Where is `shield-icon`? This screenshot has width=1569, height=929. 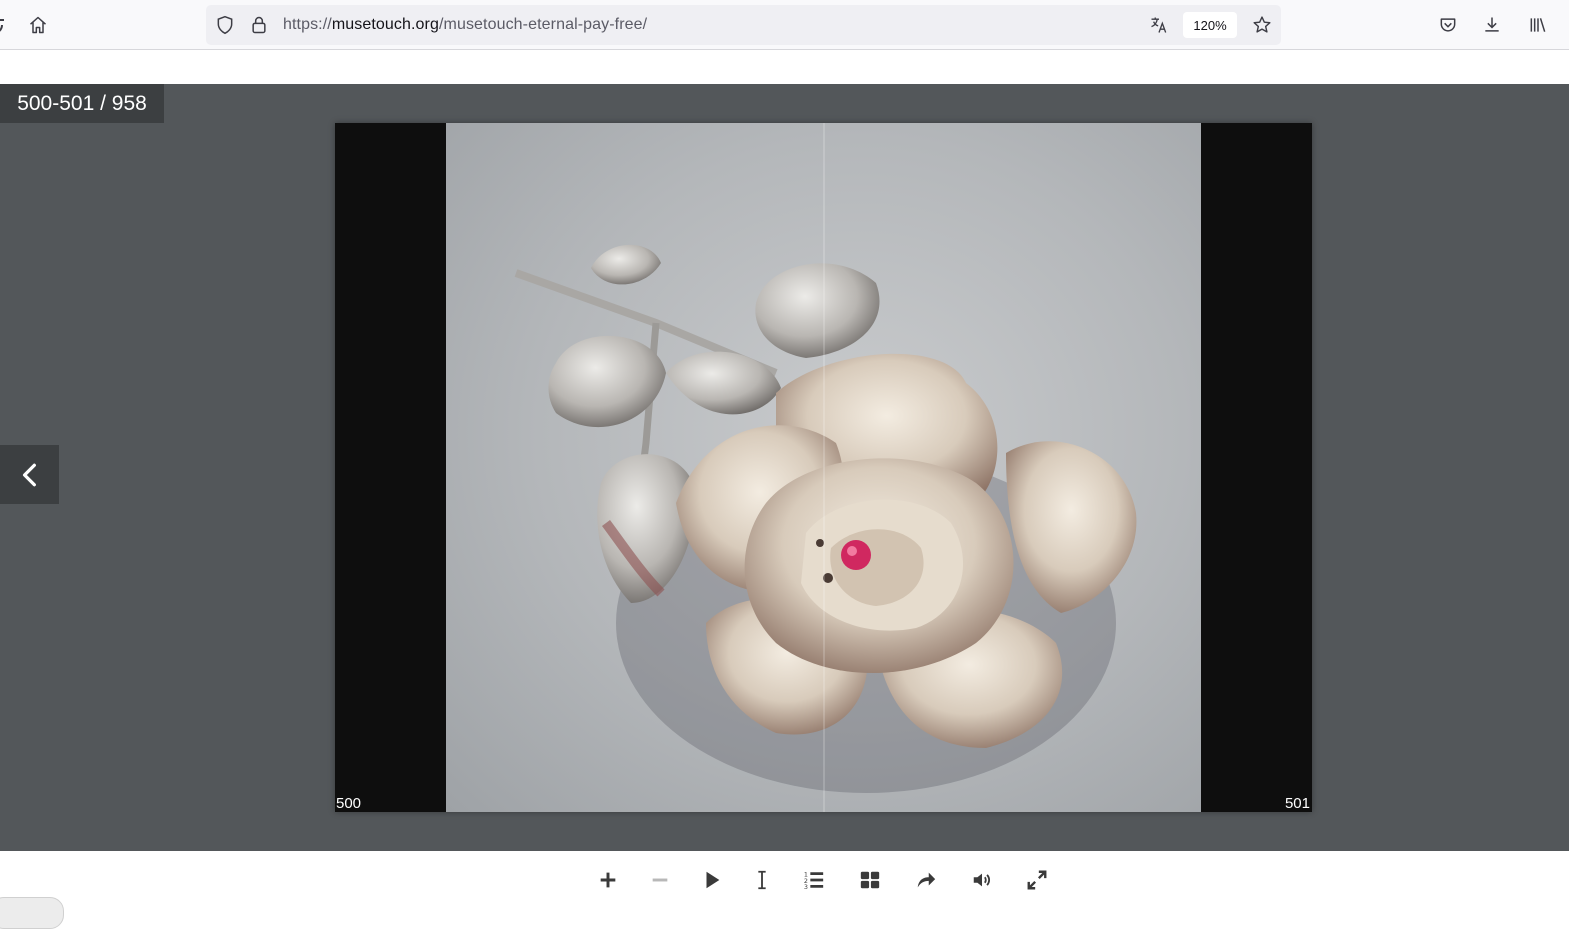
shield-icon is located at coordinates (225, 25).